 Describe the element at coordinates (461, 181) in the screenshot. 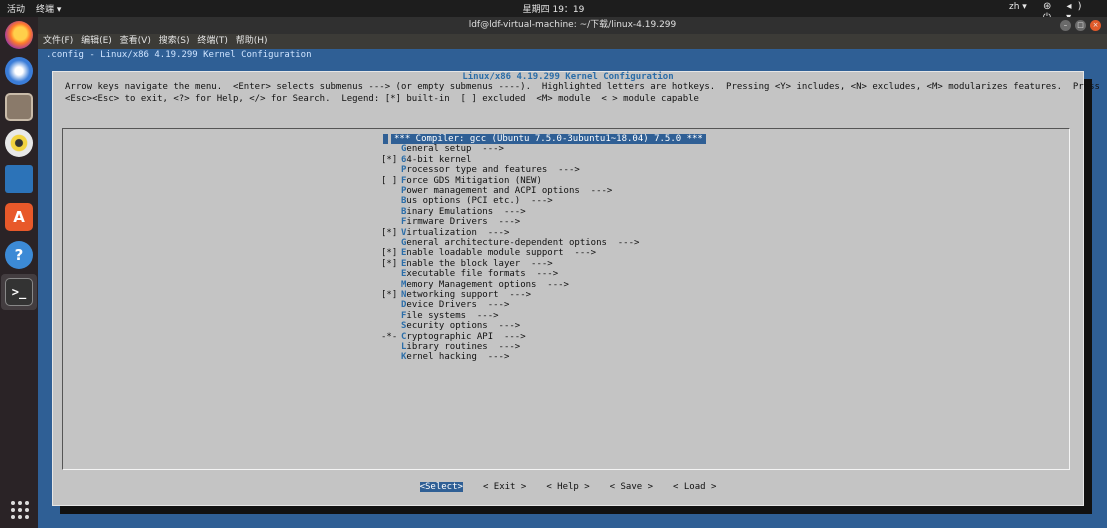

I see `menu-item: [ ] Force GDS Mitigation (NEW)` at that location.